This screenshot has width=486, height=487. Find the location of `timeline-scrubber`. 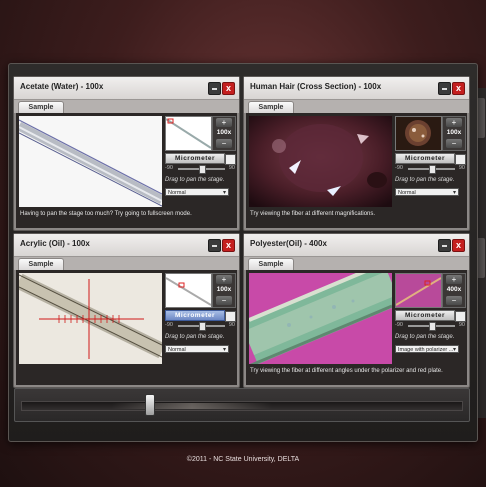

timeline-scrubber is located at coordinates (242, 405).